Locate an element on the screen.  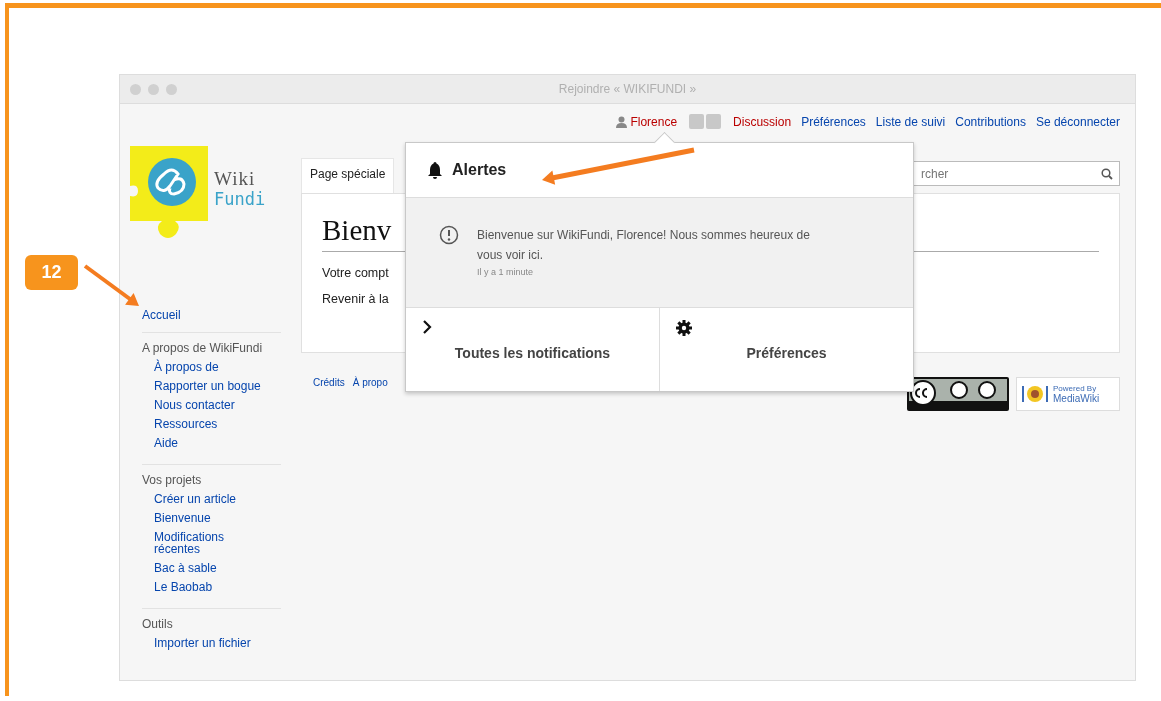
sidebar-link: Rapporter un bogue is located at coordinates (209, 386).